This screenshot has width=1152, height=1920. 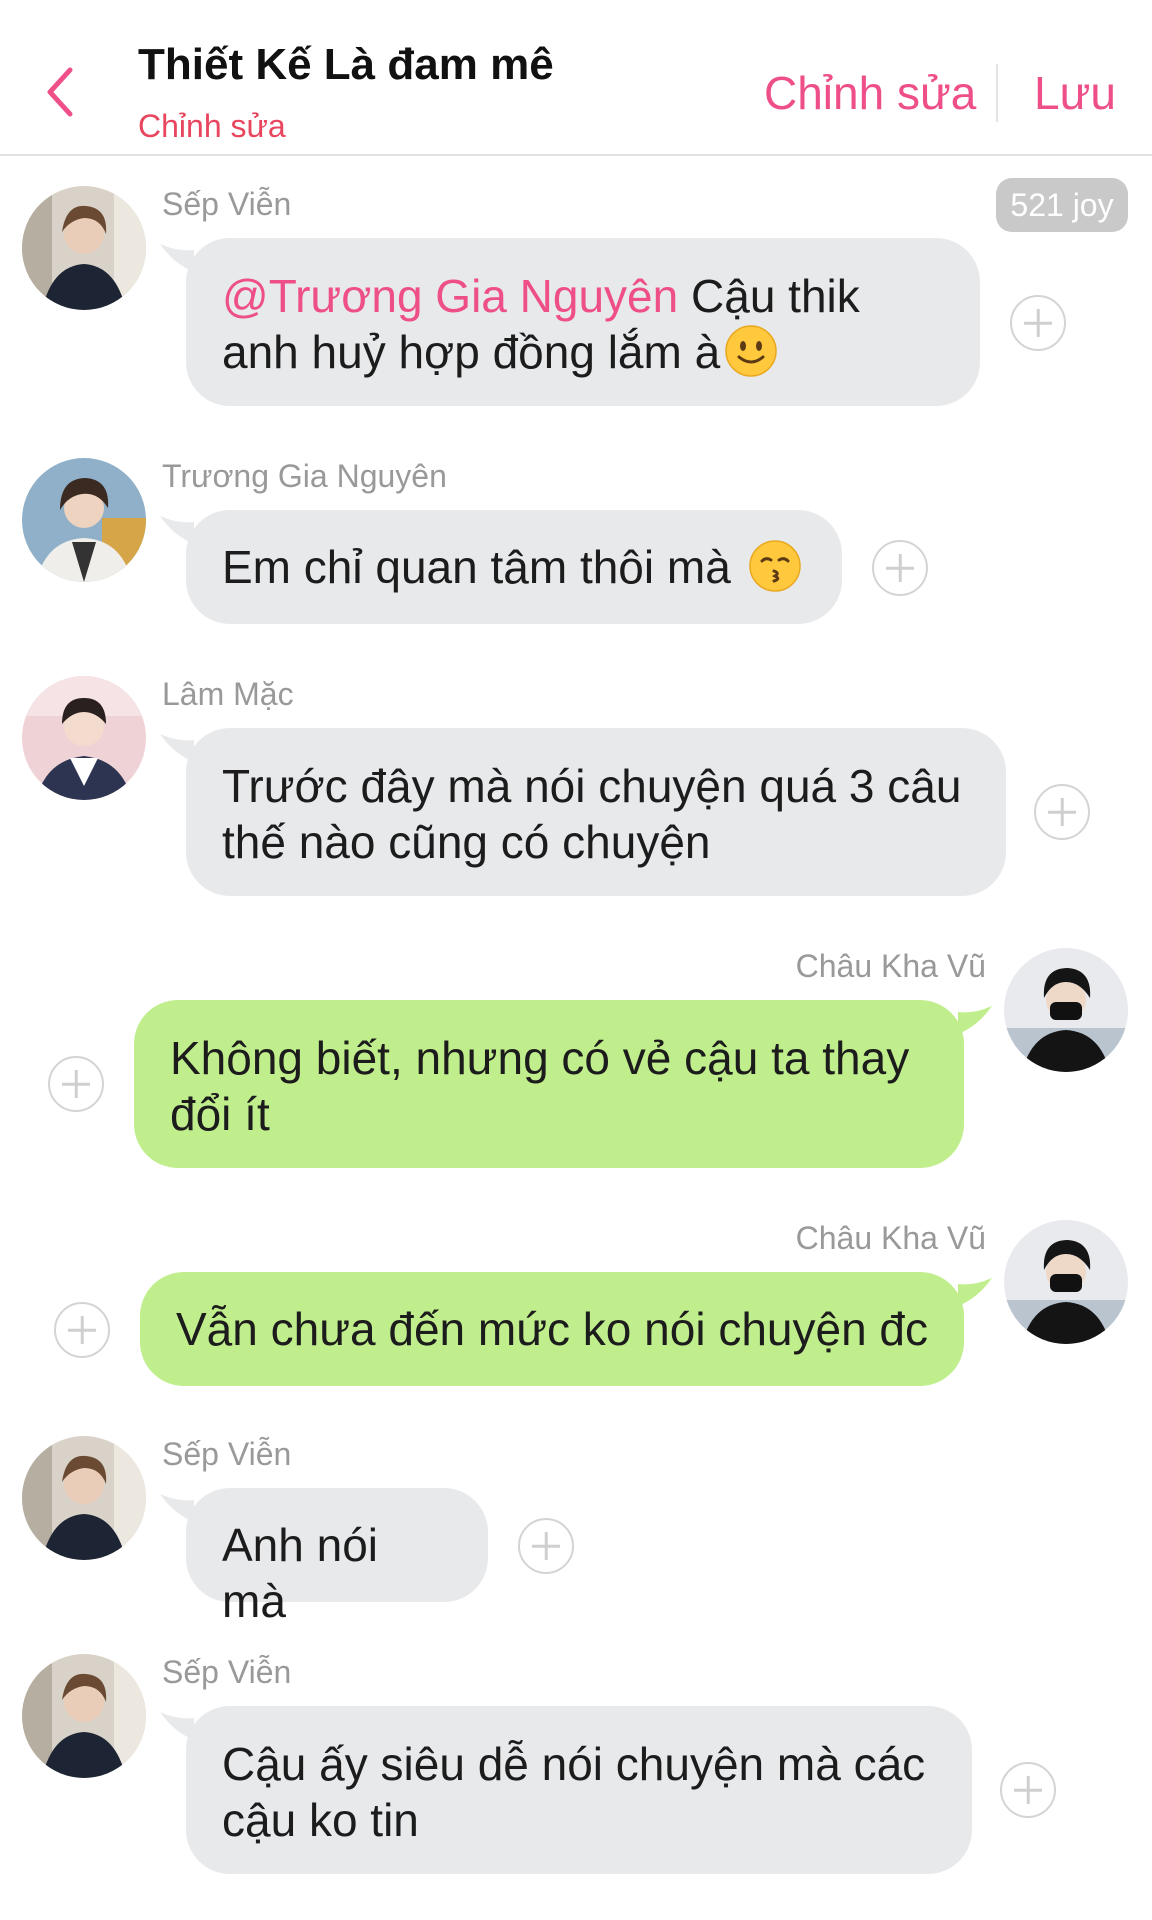 I want to click on avatar-lam-mac, so click(x=84, y=738).